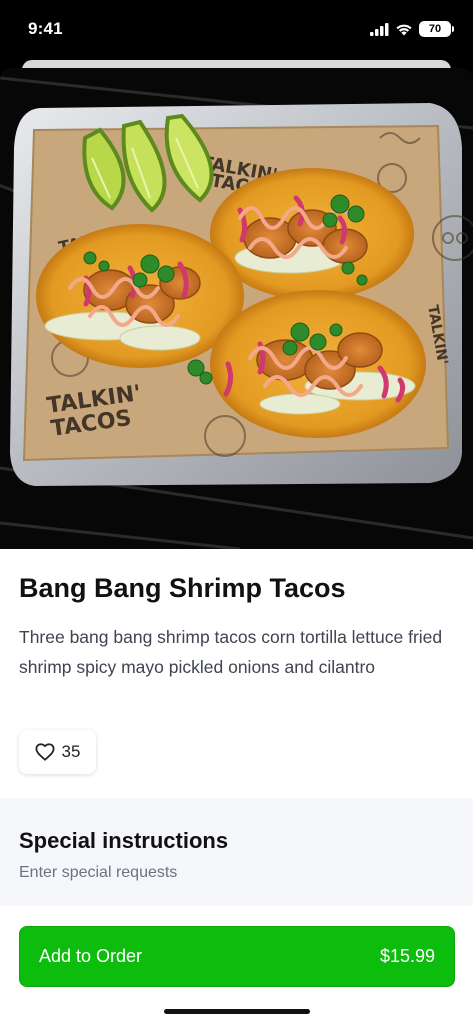 The image size is (473, 1024). I want to click on signal-icon, so click(379, 29).